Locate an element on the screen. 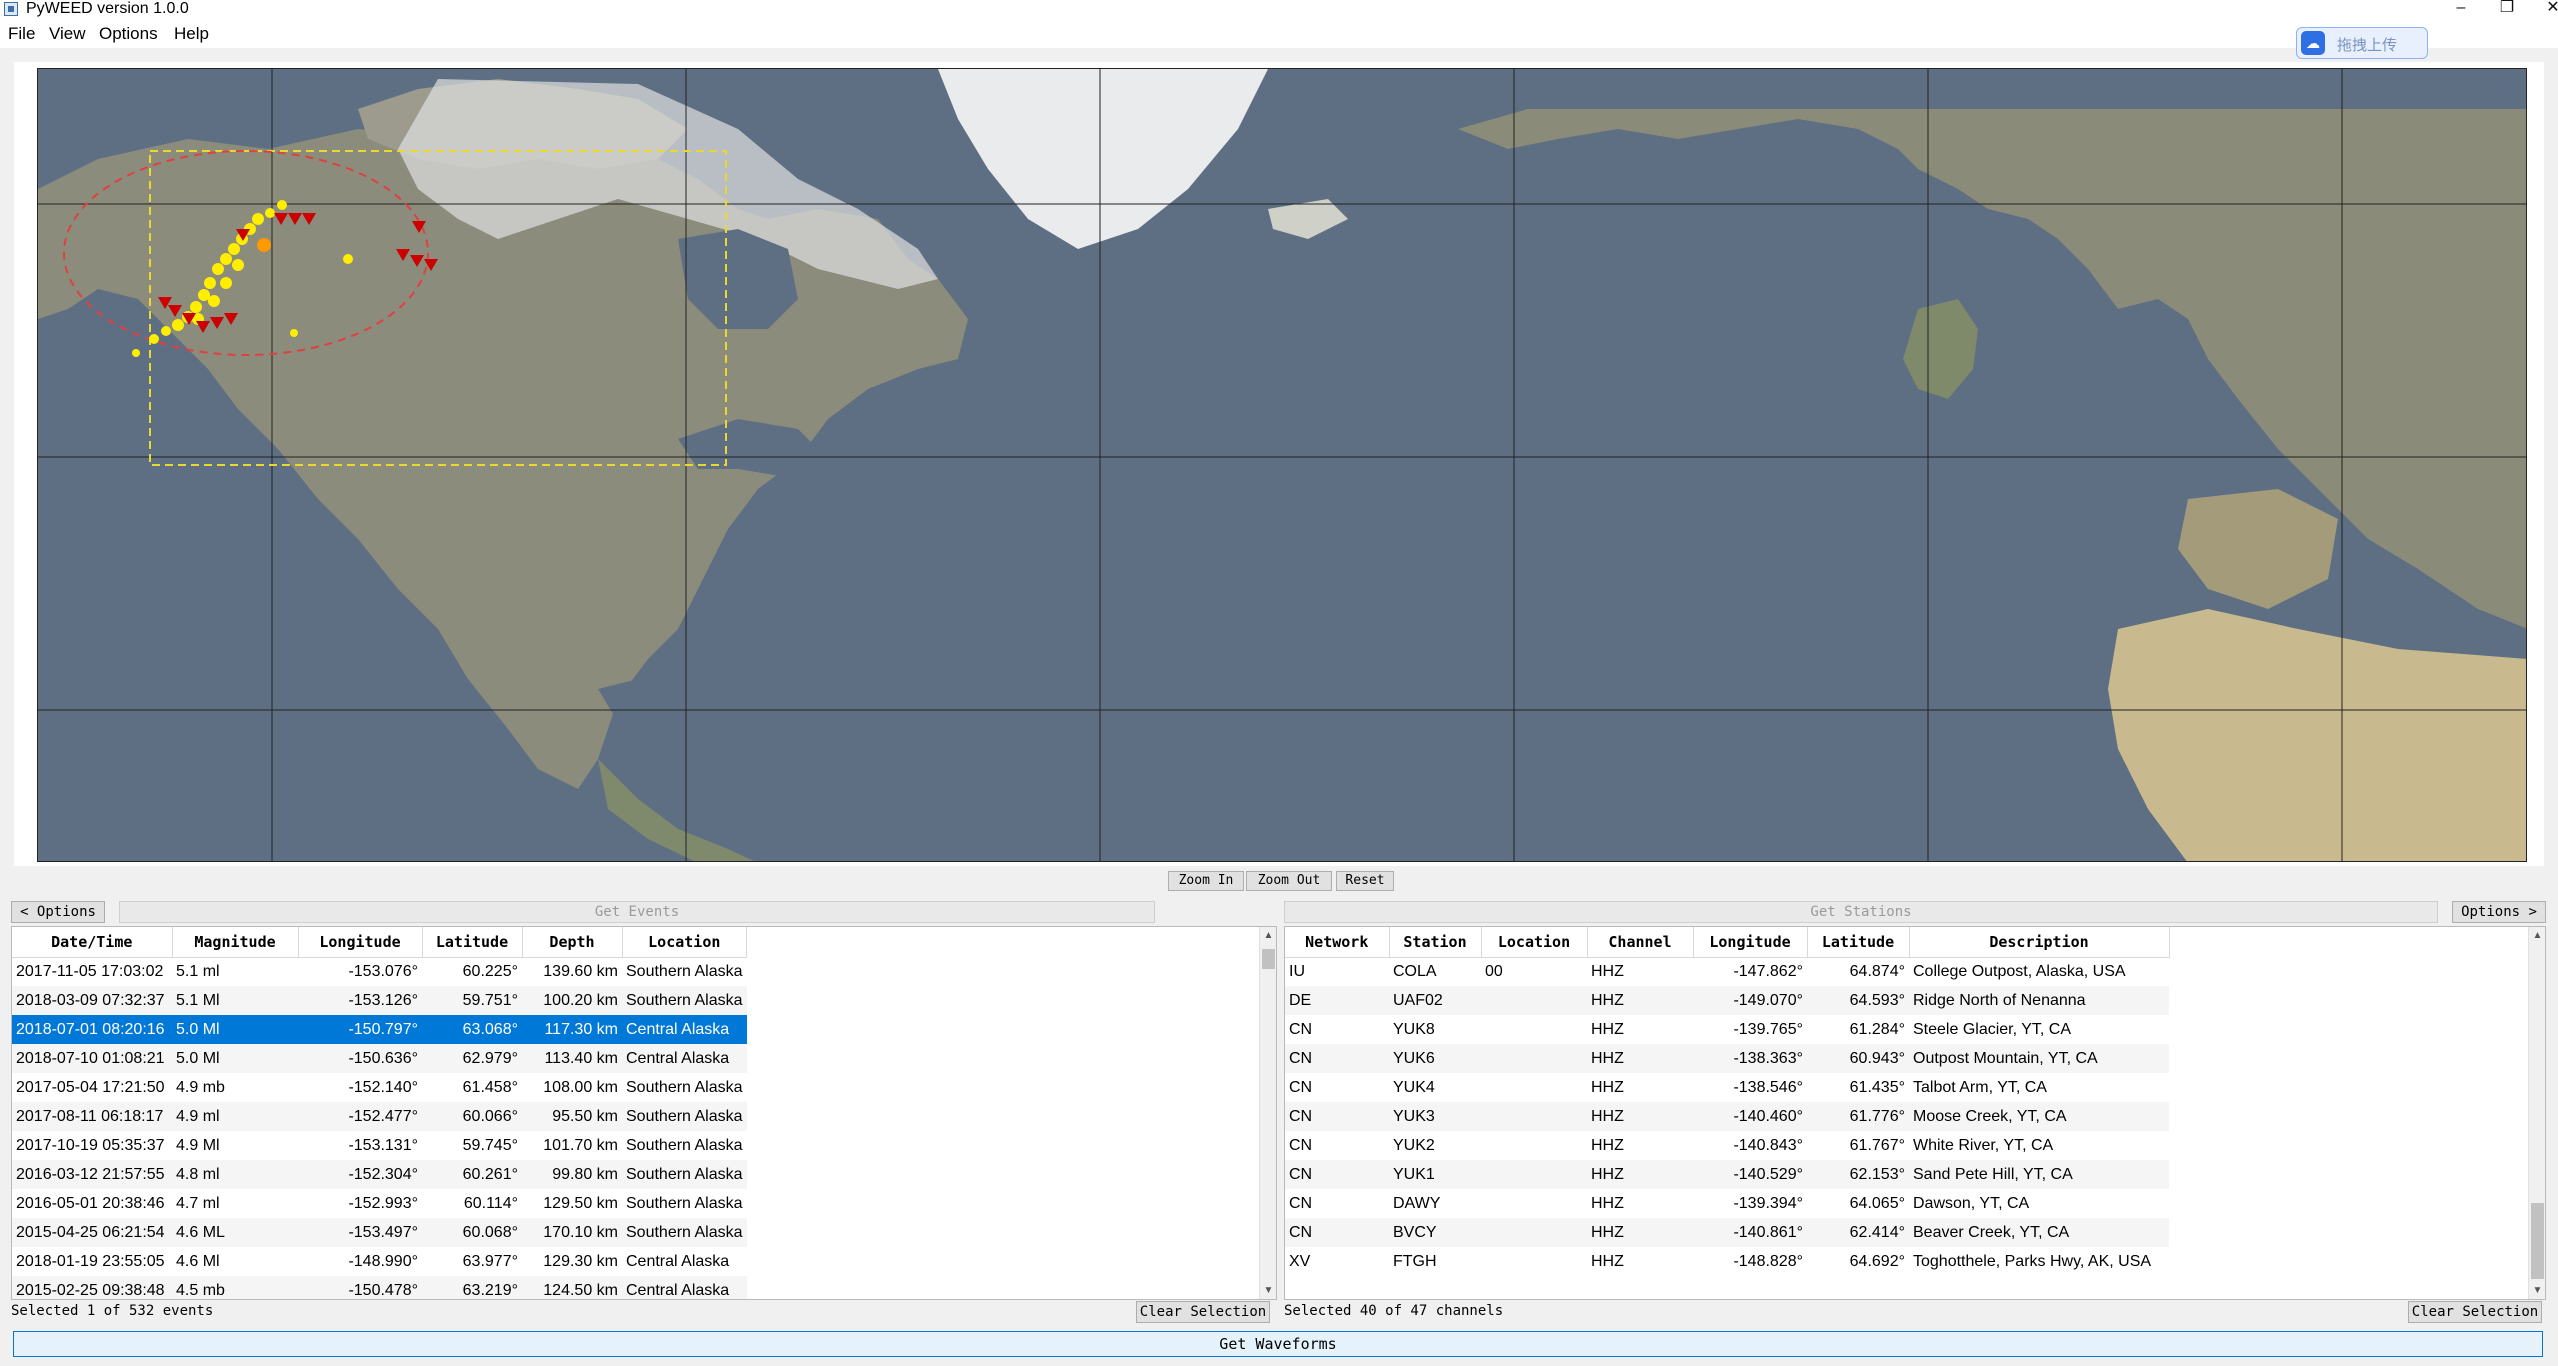 The height and width of the screenshot is (1366, 2558). table-cell: -150.797° is located at coordinates (360, 1029).